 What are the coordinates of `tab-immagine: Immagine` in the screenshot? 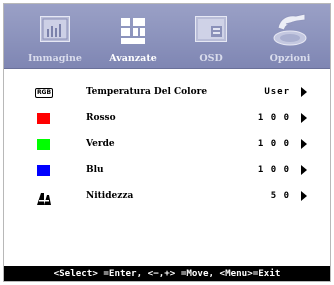 It's located at (55, 36).